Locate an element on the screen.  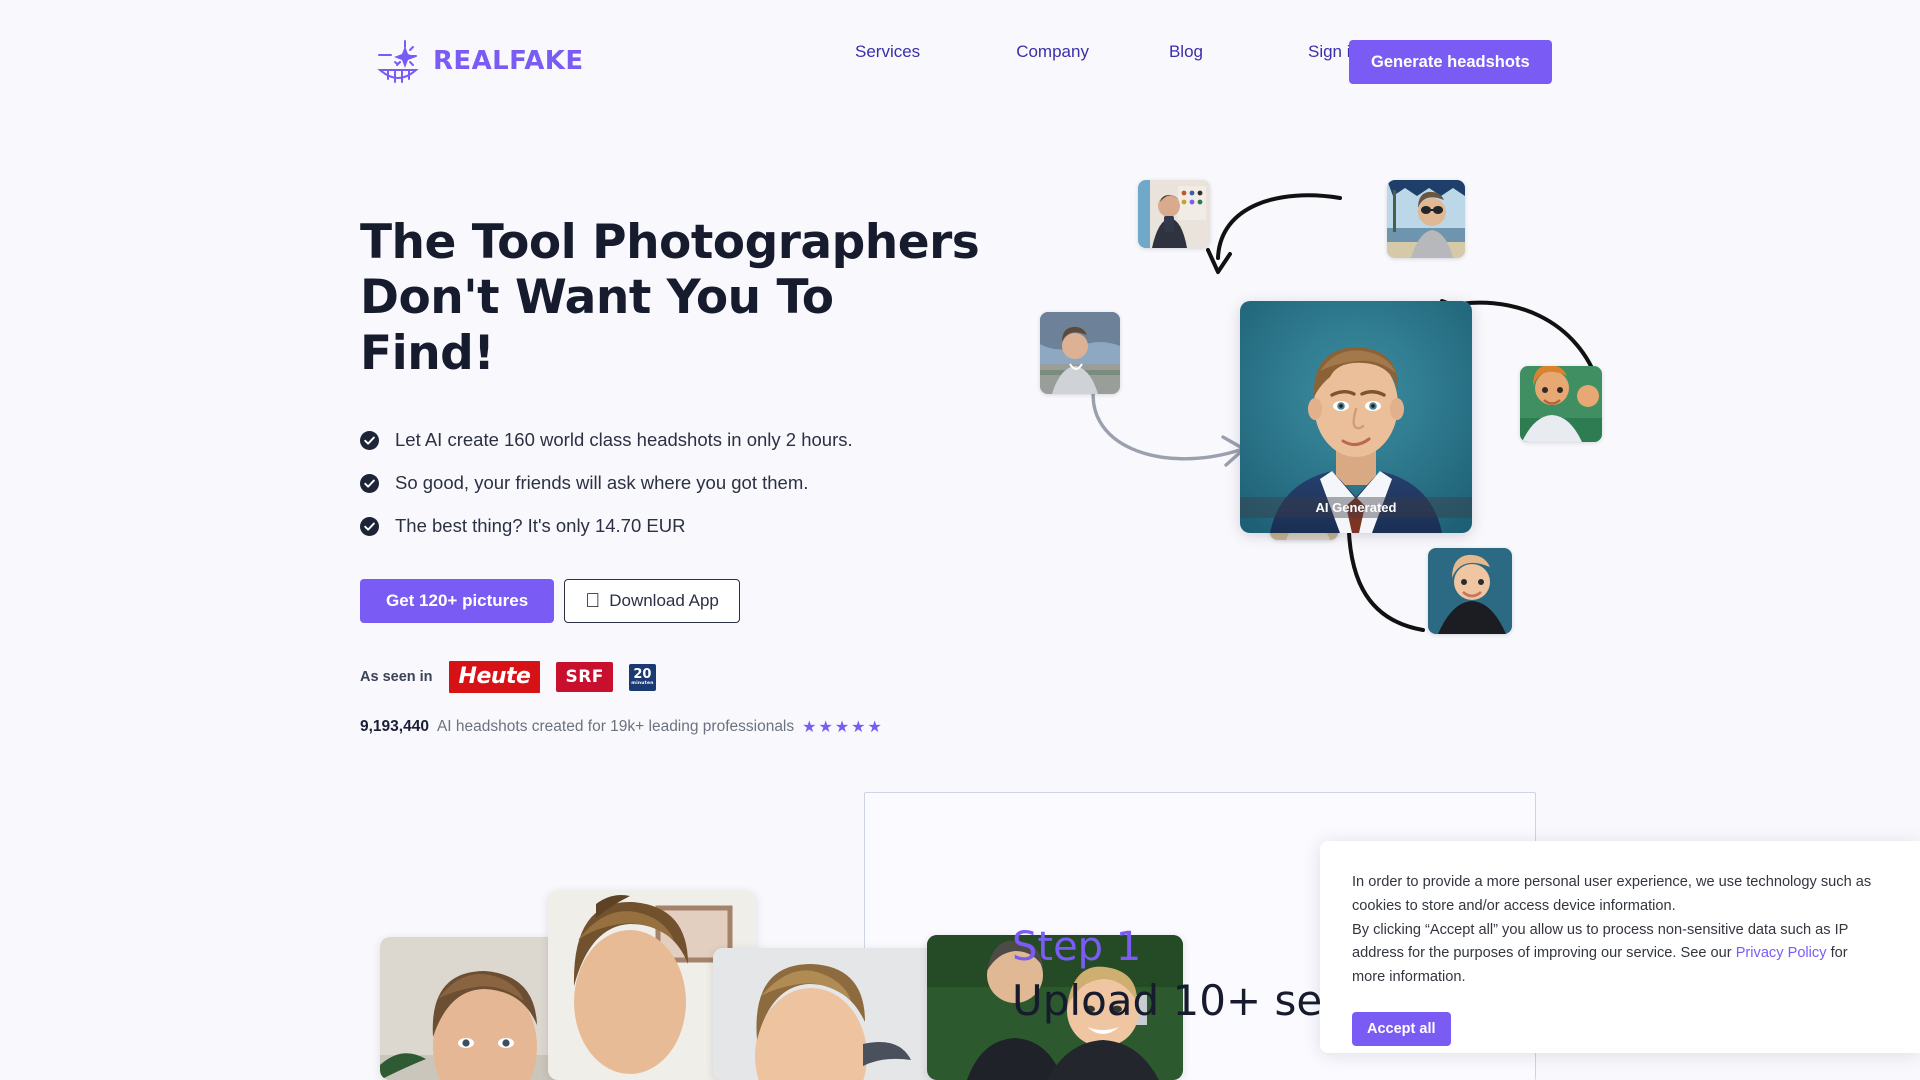
main-nav: Services Company Blog Sign in is located at coordinates (1107, 52).